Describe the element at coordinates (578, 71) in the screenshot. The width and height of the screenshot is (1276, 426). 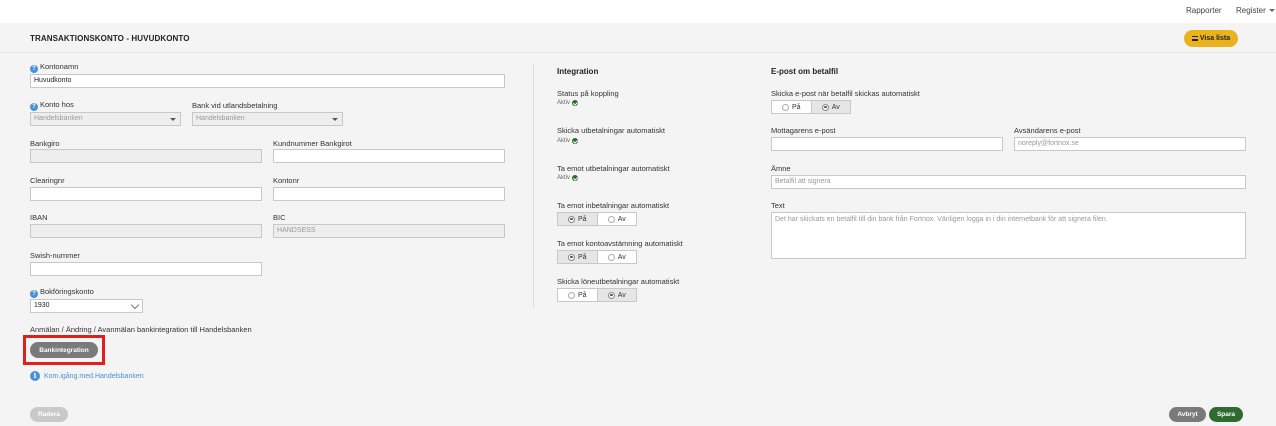
I see `integration-title: Integration` at that location.